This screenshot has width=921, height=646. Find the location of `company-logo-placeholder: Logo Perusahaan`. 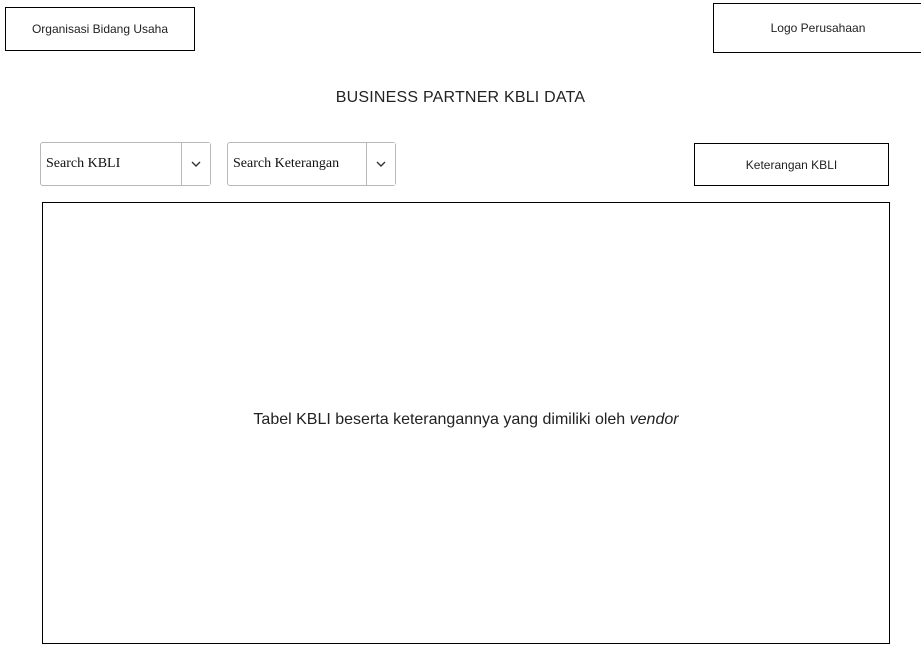

company-logo-placeholder: Logo Perusahaan is located at coordinates (817, 28).